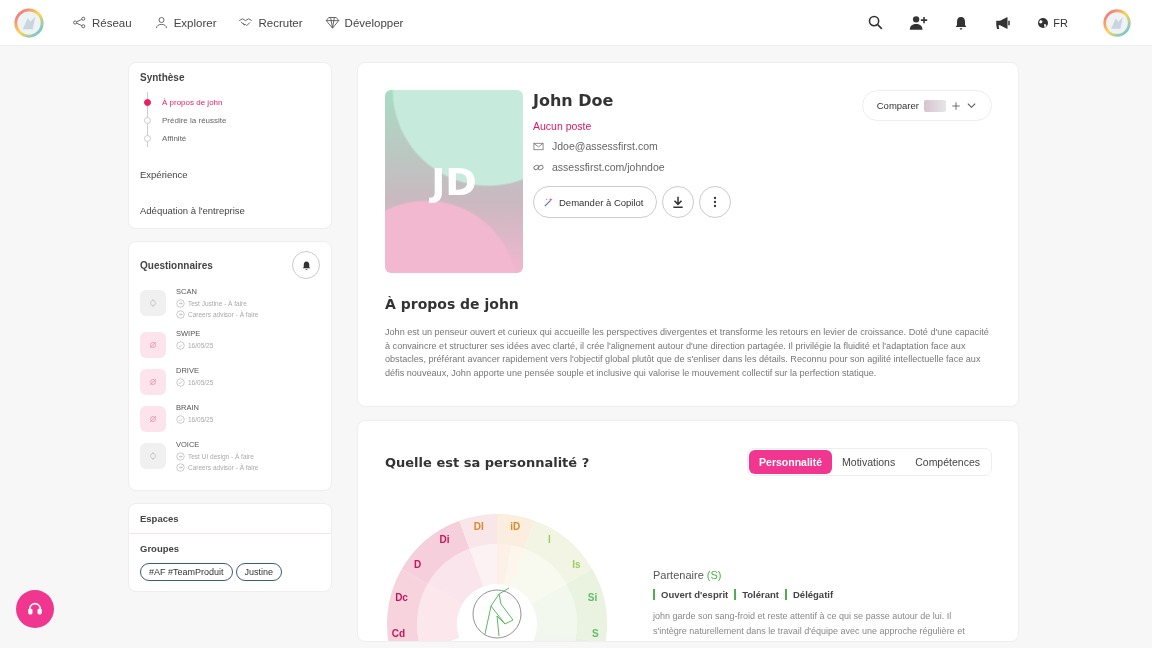 This screenshot has width=1152, height=648. I want to click on candidate-name: John Doe, so click(574, 100).